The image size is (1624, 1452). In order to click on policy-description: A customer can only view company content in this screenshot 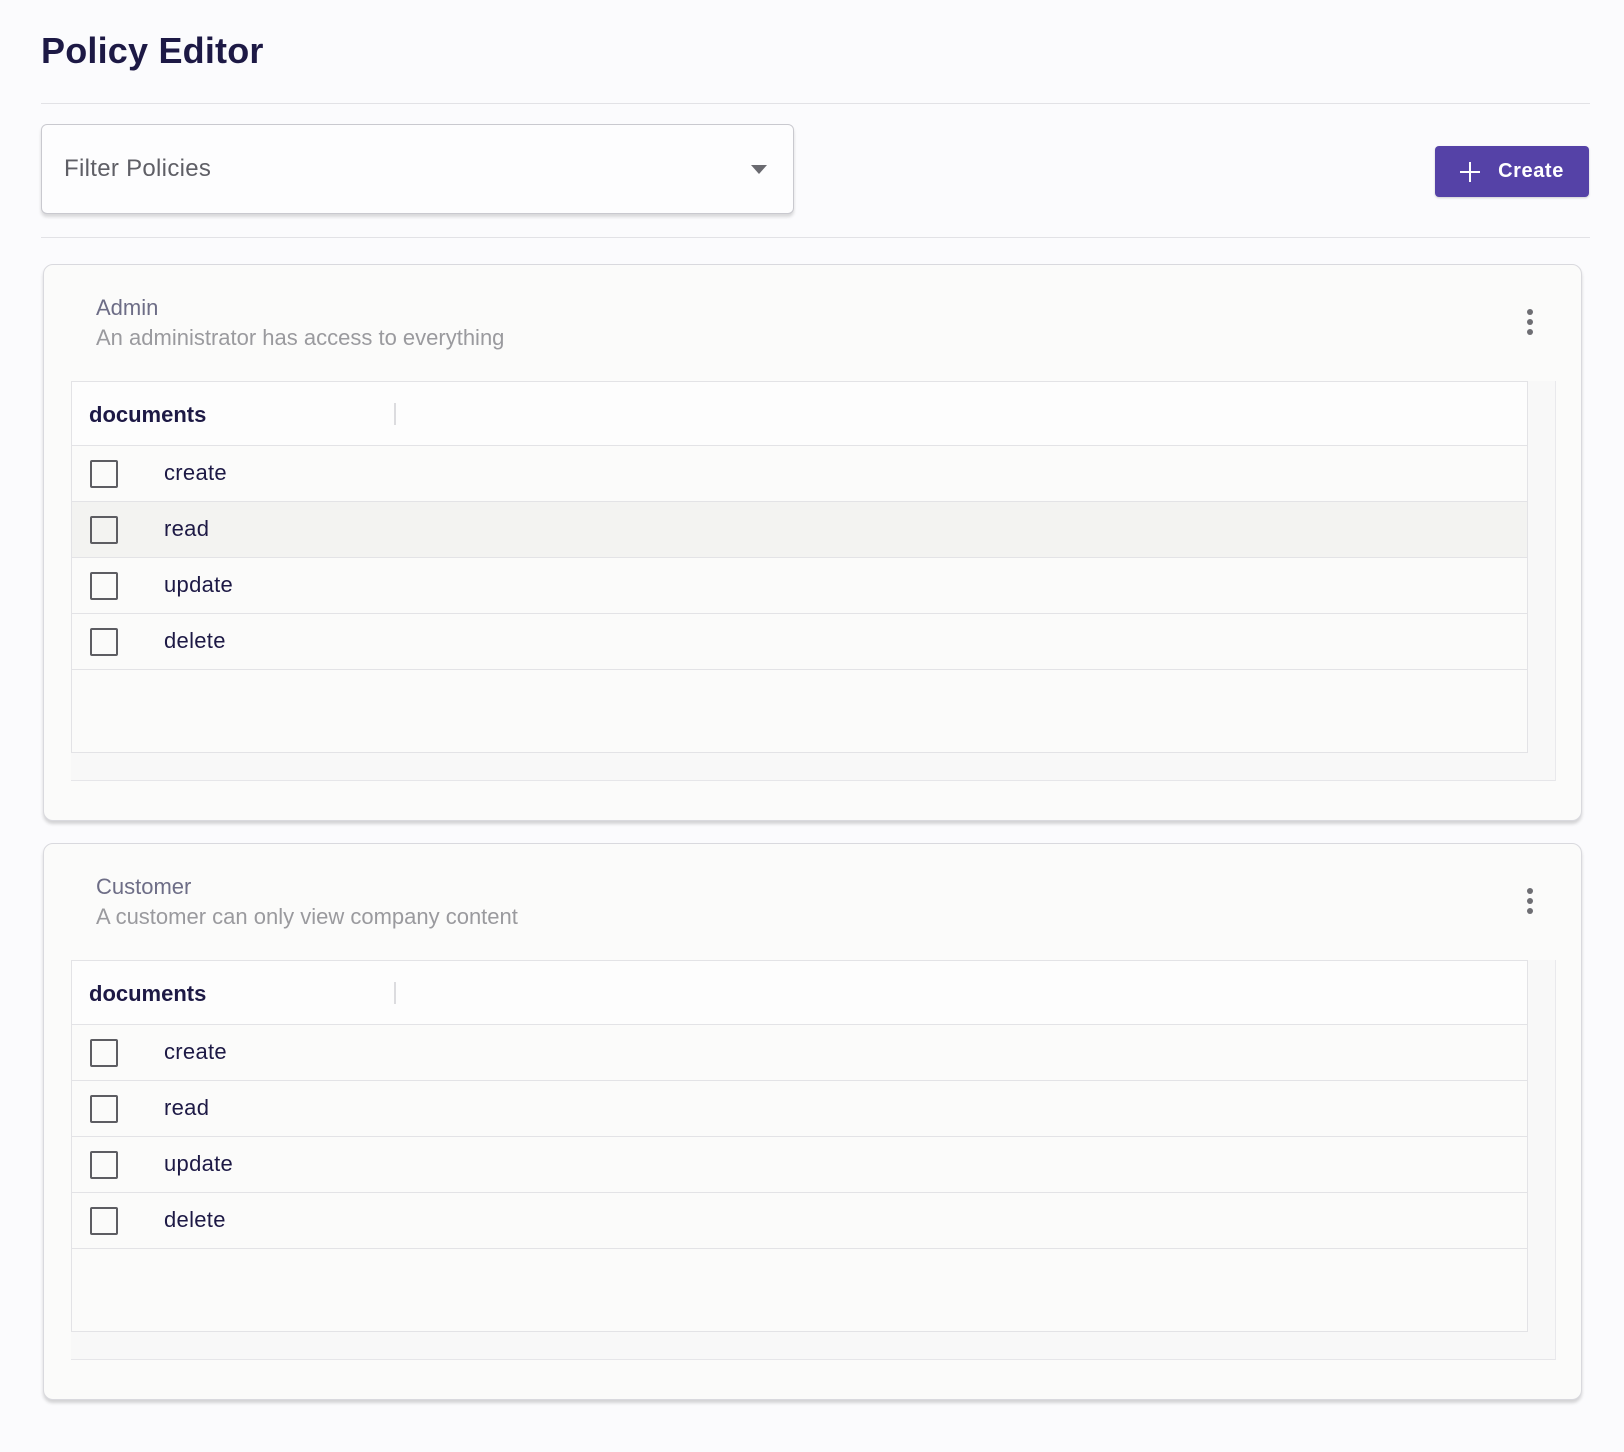, I will do `click(307, 916)`.